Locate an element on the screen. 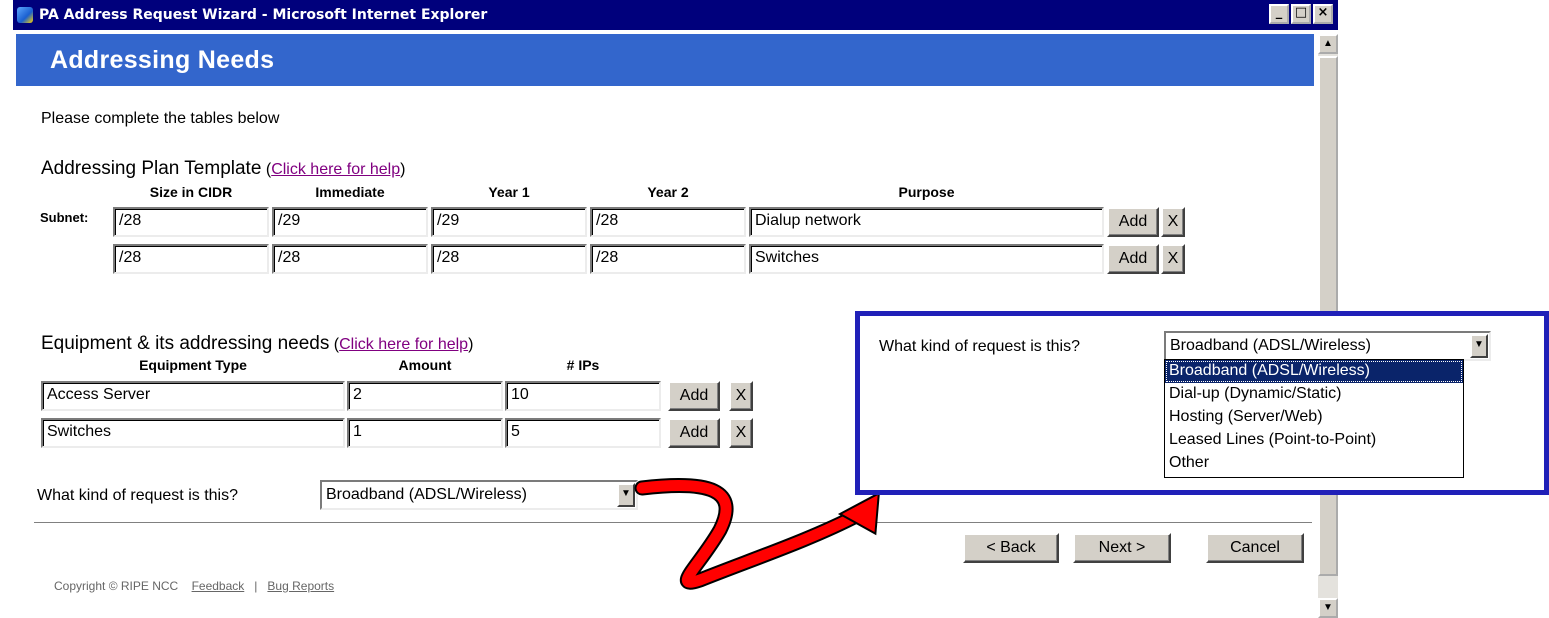 The width and height of the screenshot is (1549, 618). subnet-immediate-input: /29 is located at coordinates (350, 222).